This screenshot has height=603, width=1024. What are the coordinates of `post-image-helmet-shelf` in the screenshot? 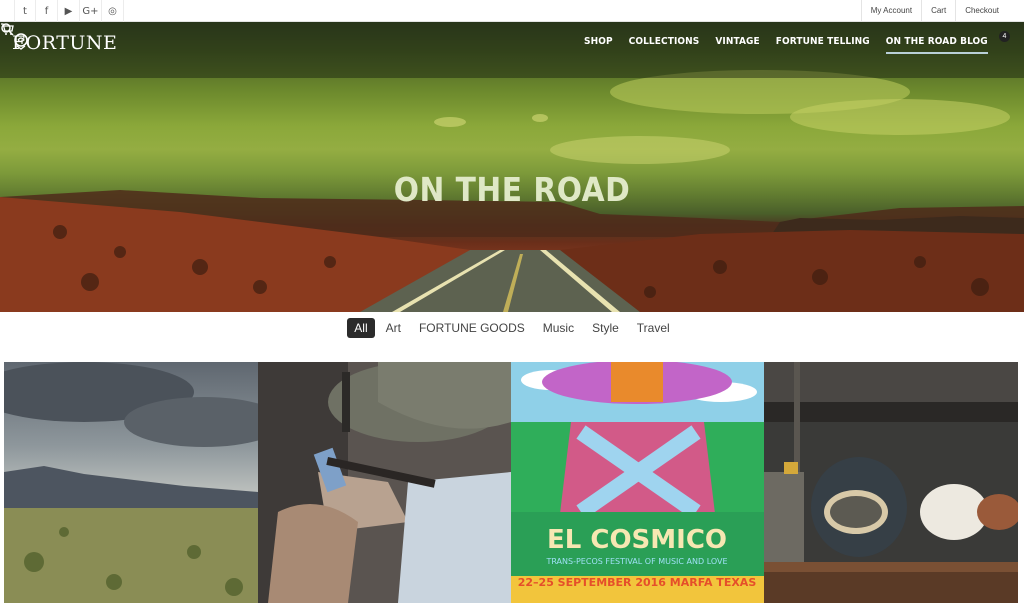 It's located at (891, 482).